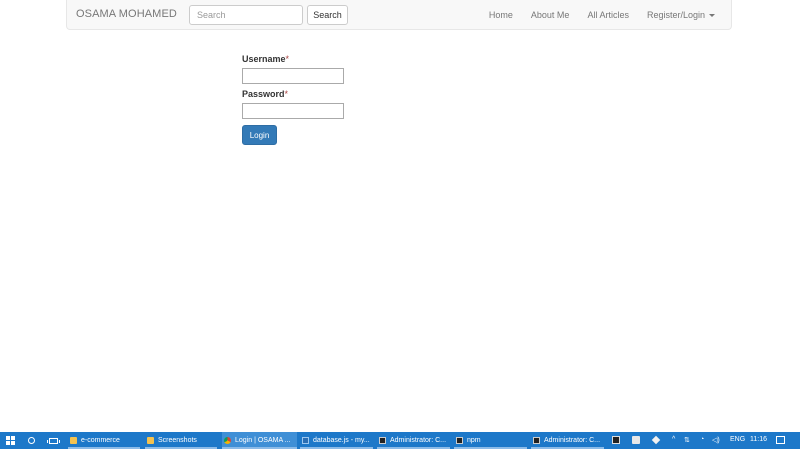  Describe the element at coordinates (550, 15) in the screenshot. I see `nav-about-link: About Me` at that location.